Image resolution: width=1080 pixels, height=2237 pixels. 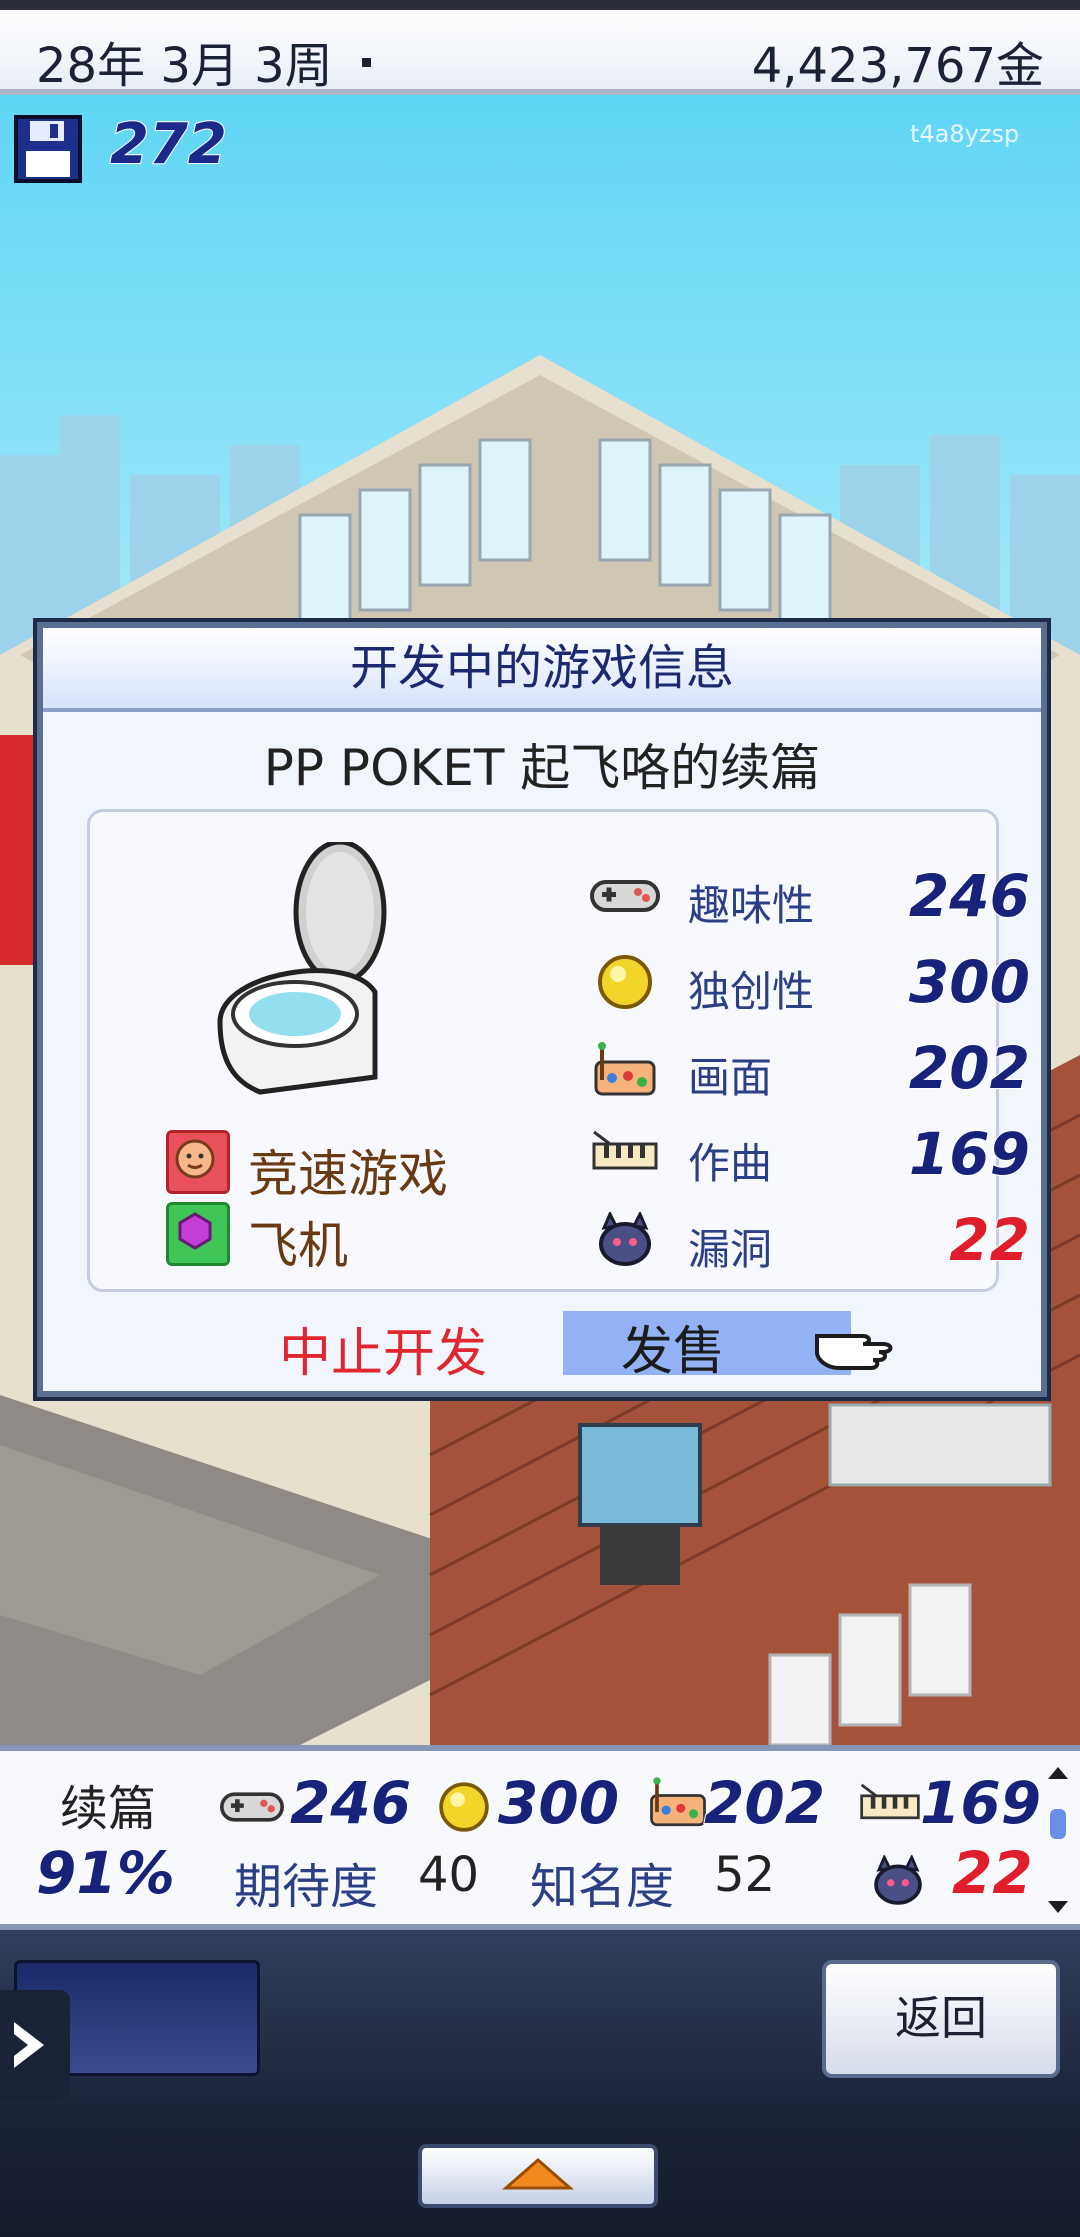 I want to click on stat-fun-value: 246, so click(x=969, y=896).